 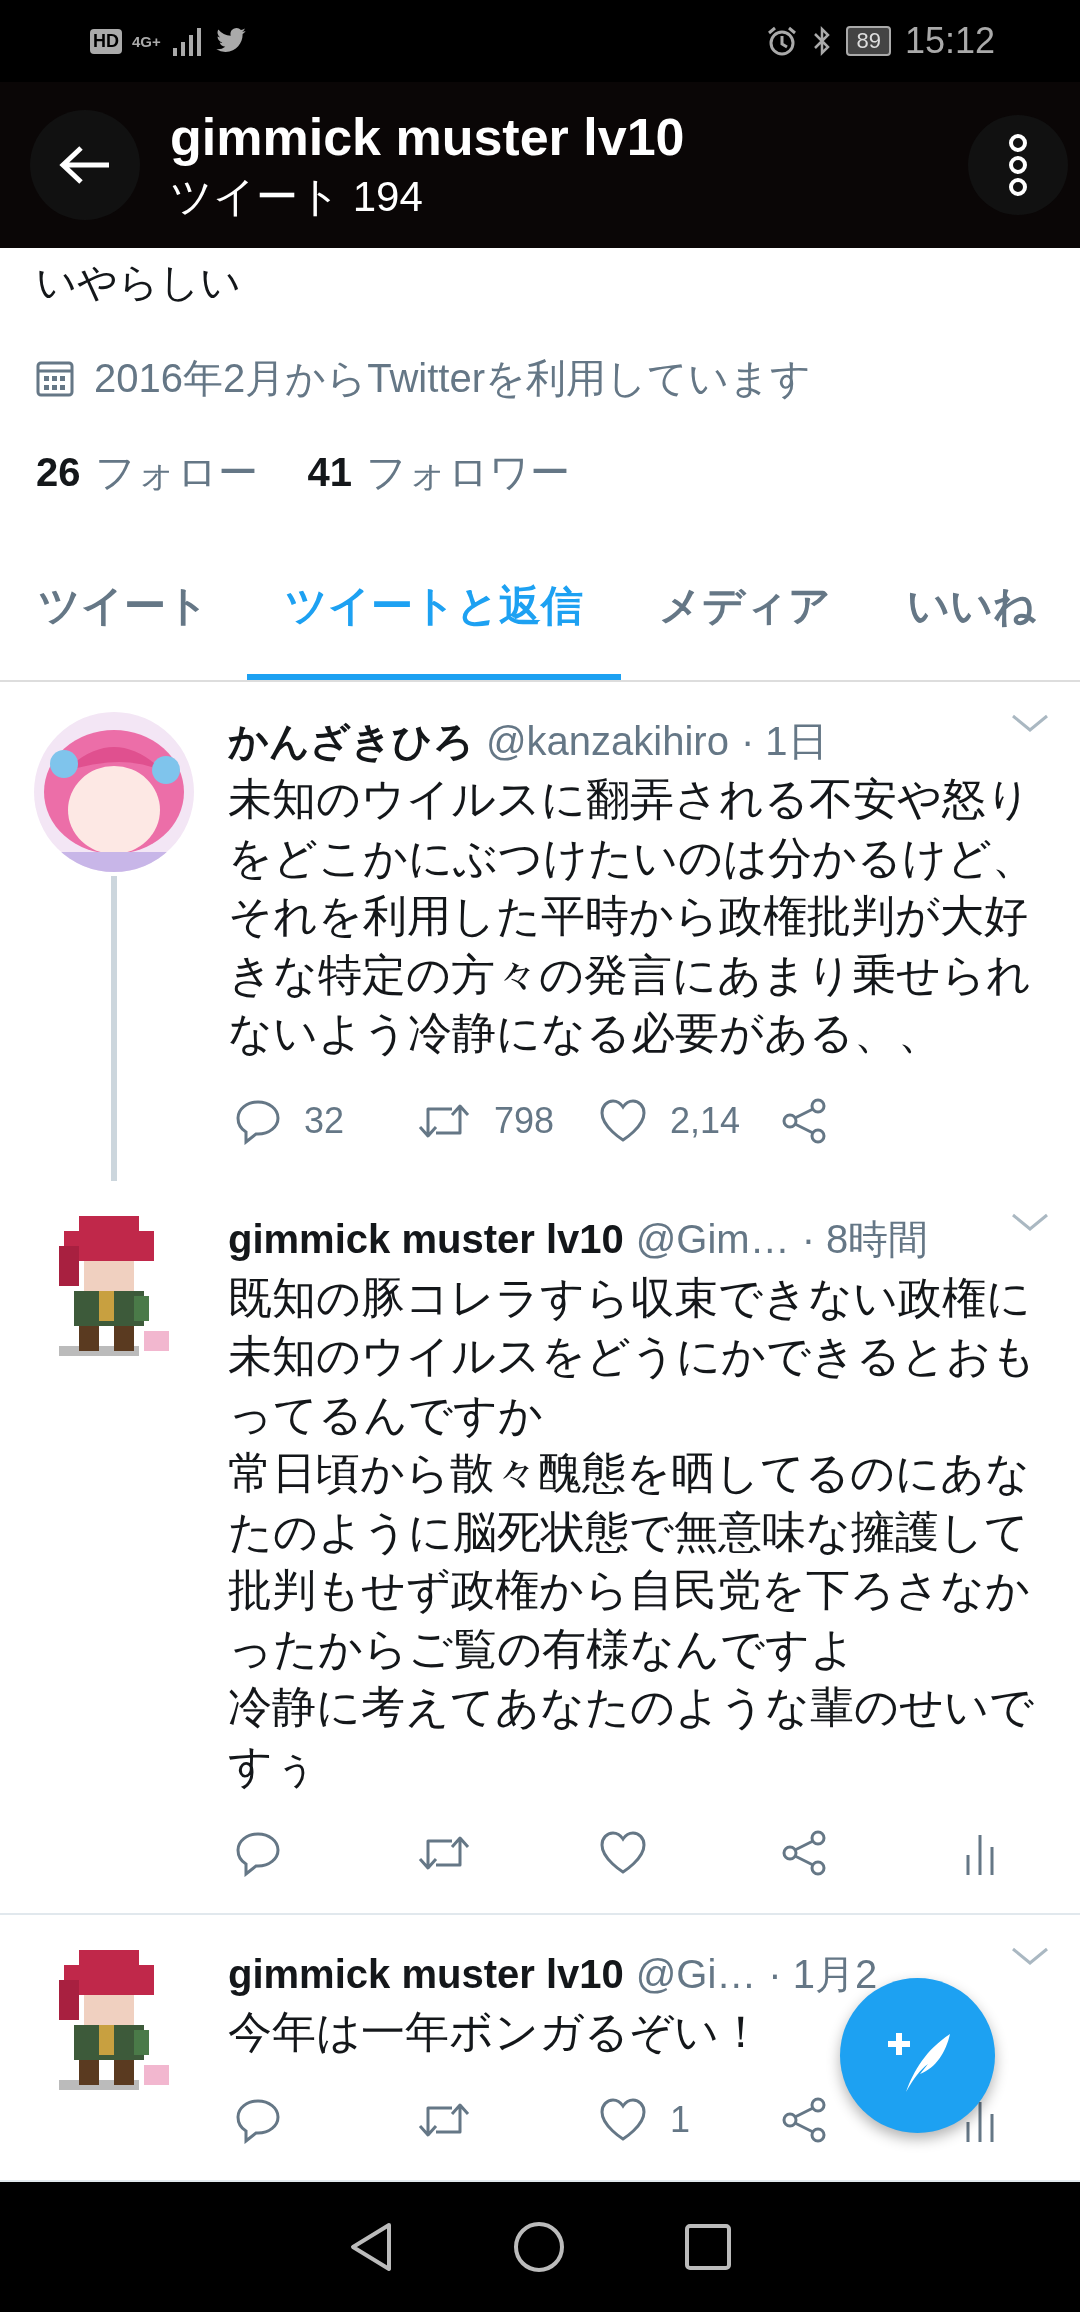 What do you see at coordinates (297, 197) in the screenshot?
I see `tweet-count: ツイート 194` at bounding box center [297, 197].